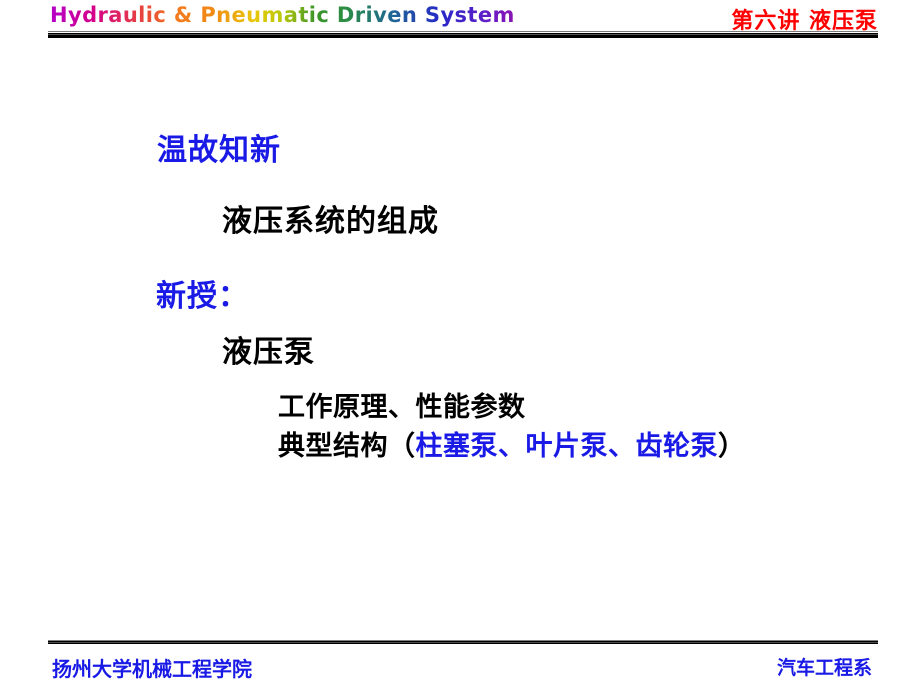 The image size is (920, 690). I want to click on footer-divider-highlight, so click(463, 642).